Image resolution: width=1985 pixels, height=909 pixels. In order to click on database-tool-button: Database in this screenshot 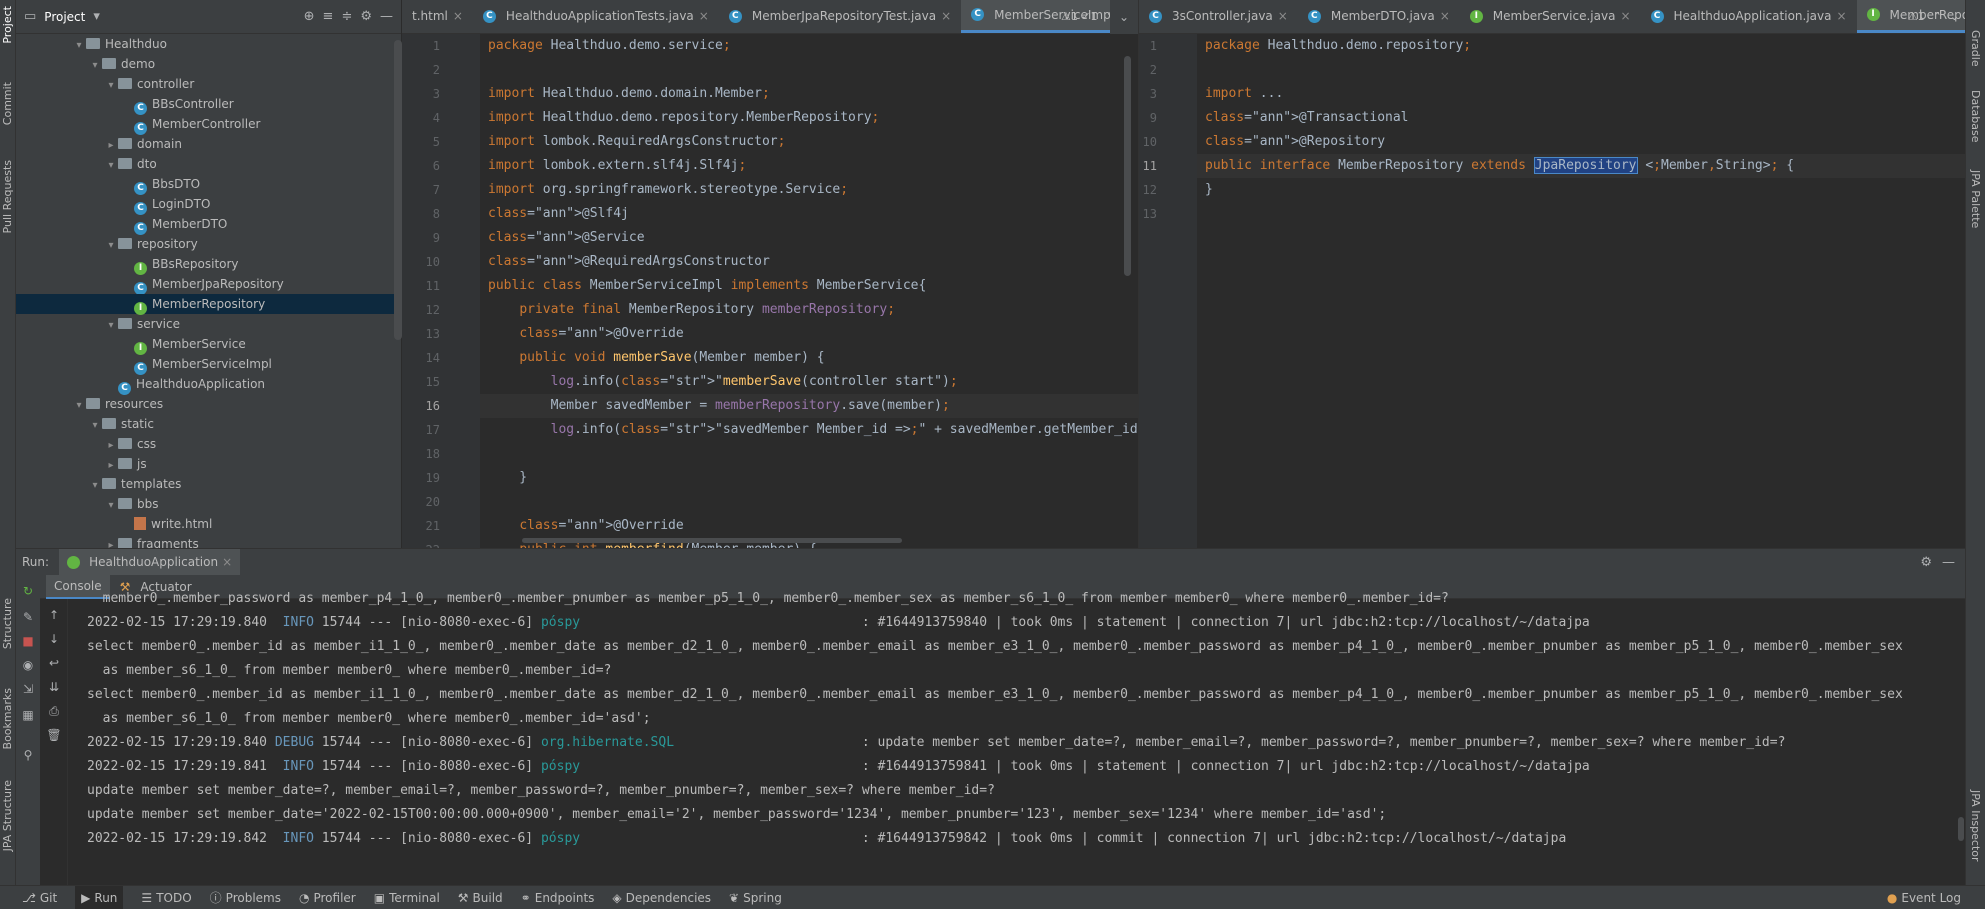, I will do `click(1975, 116)`.